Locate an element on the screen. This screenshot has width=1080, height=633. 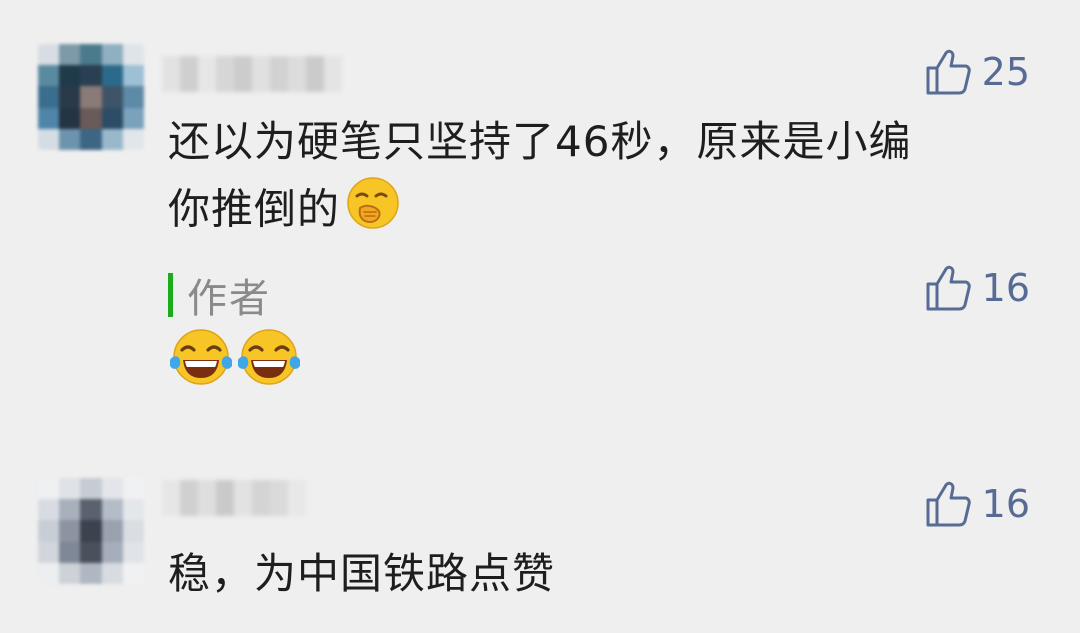
author-bar is located at coordinates (170, 295).